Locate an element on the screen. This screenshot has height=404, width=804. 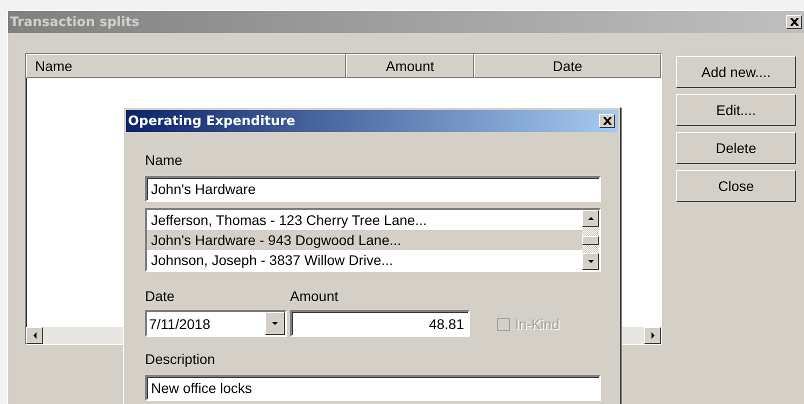
field-label: Description is located at coordinates (180, 360).